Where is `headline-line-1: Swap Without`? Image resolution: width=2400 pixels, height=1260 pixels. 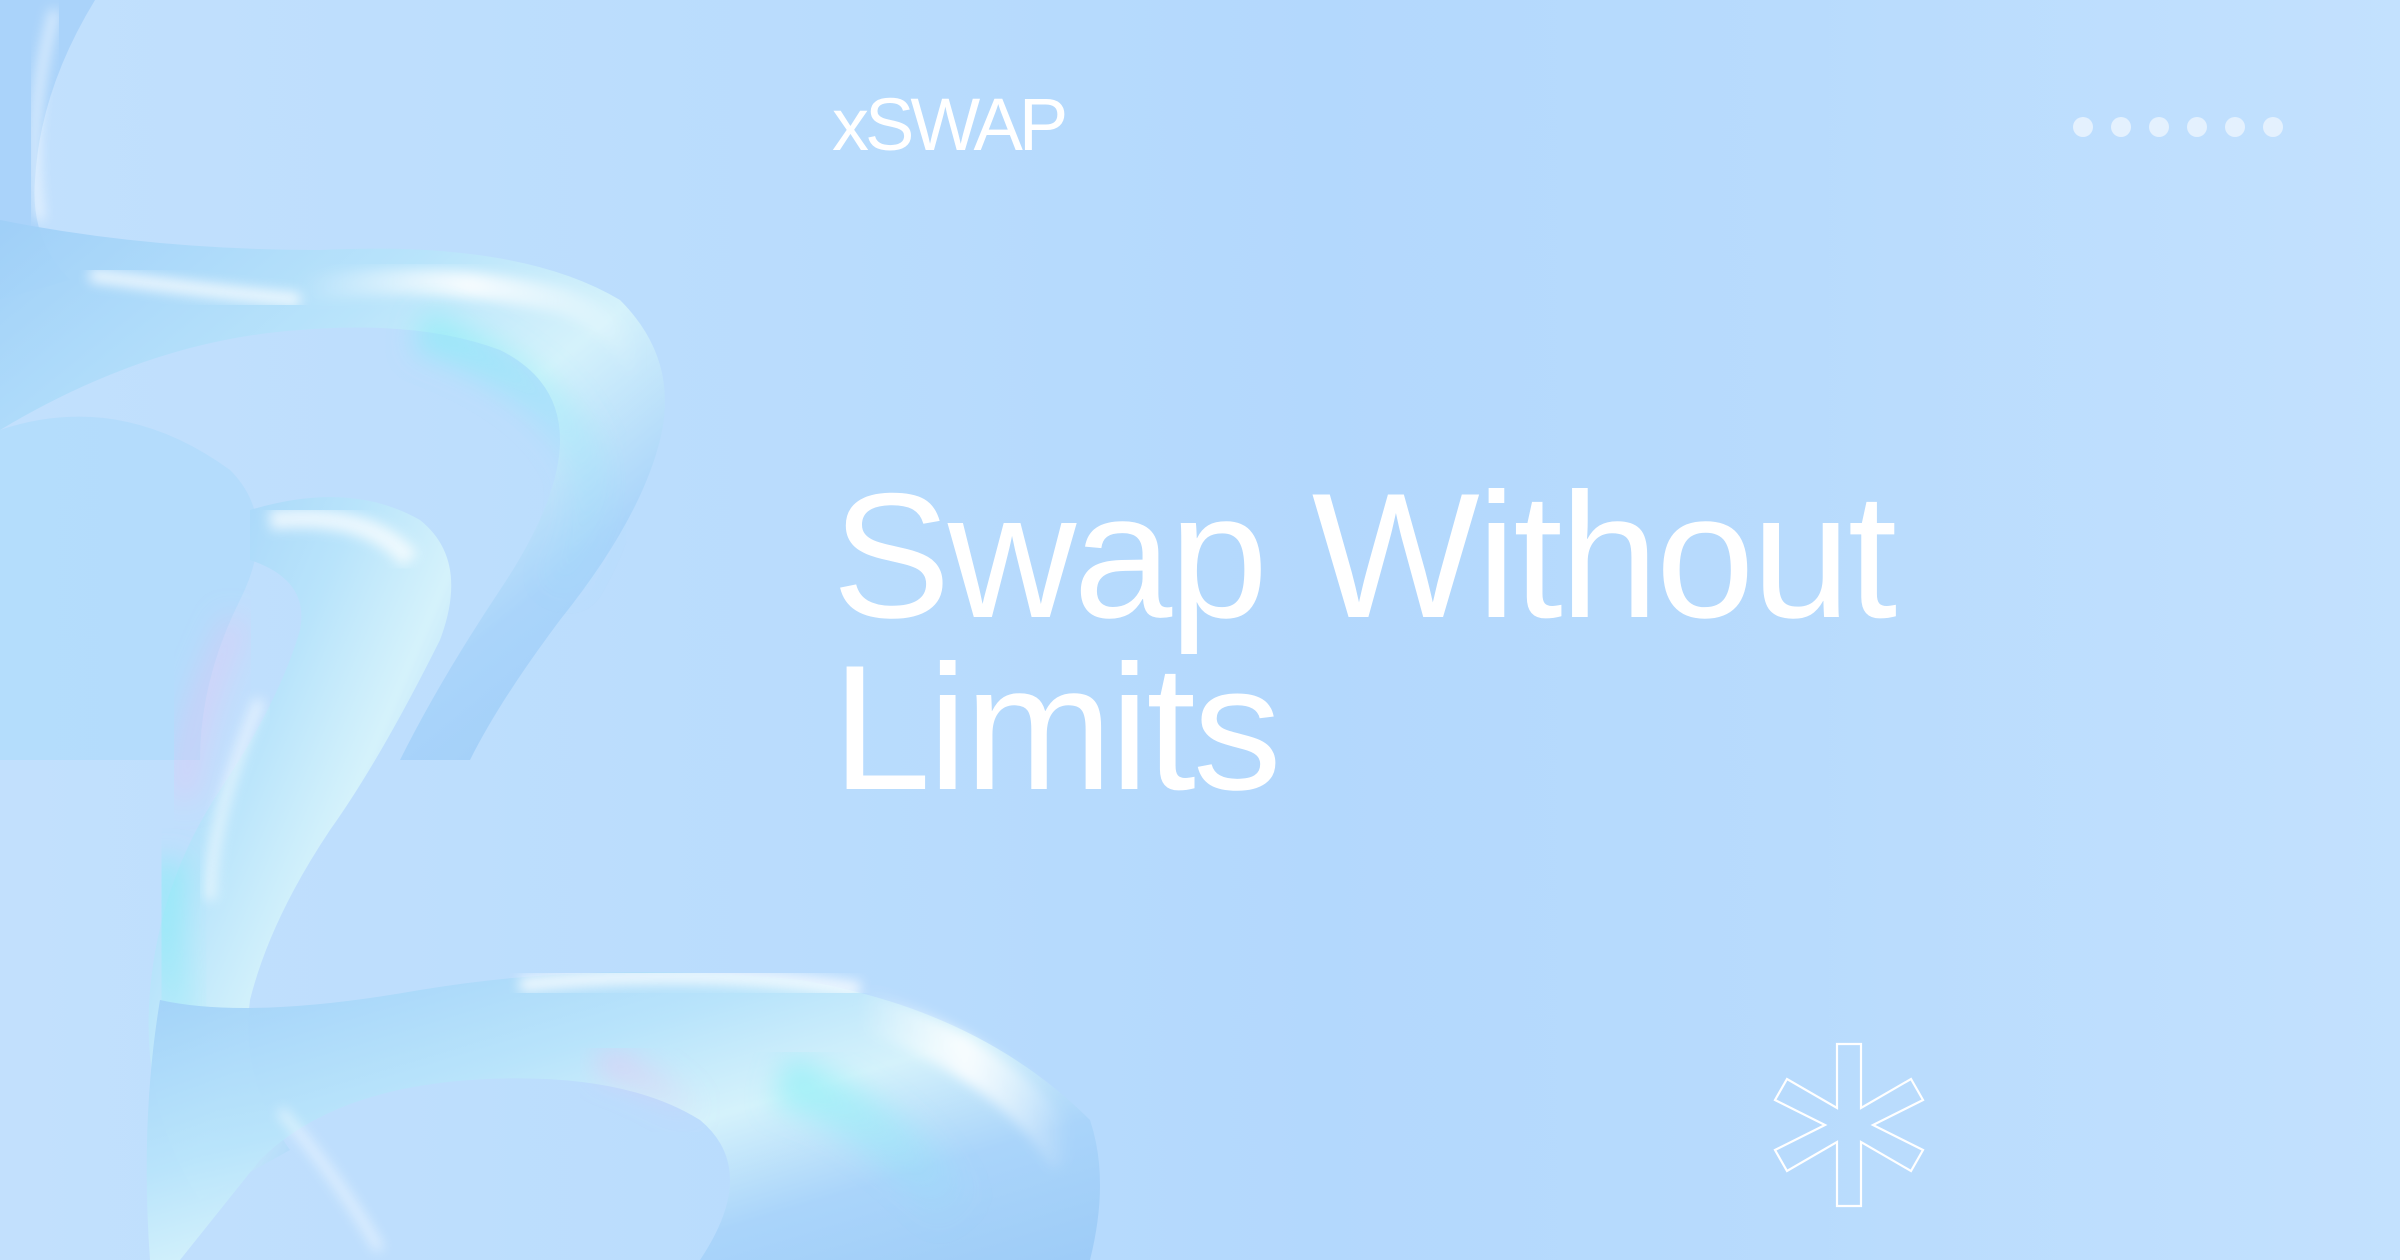
headline-line-1: Swap Without is located at coordinates (1364, 555).